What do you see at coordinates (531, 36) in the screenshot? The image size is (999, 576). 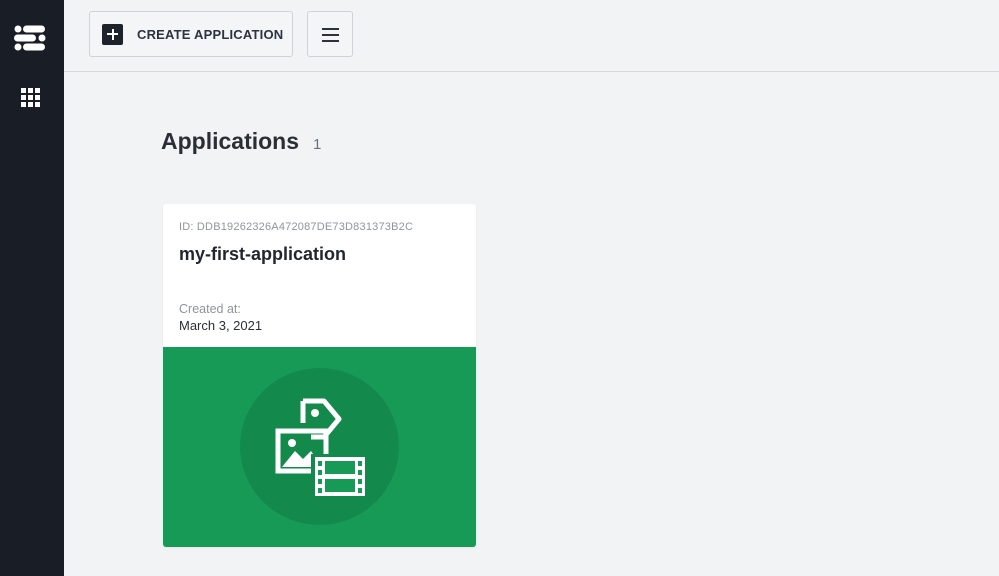 I see `top-toolbar: CREATE APPLICATION` at bounding box center [531, 36].